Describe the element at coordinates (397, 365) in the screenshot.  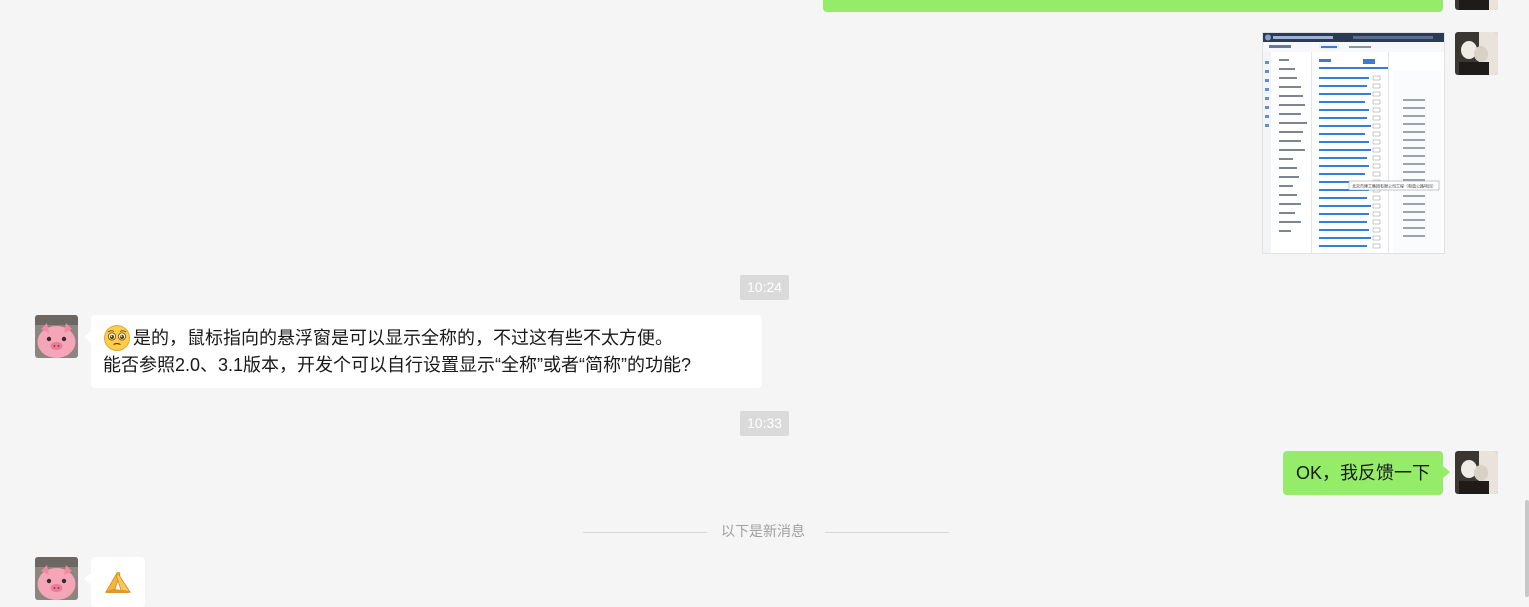
I see `message-line-2: 能否参照2.0、3.1版本，开发个可以自行设置显示“全称”或者“简称”的功能?` at that location.